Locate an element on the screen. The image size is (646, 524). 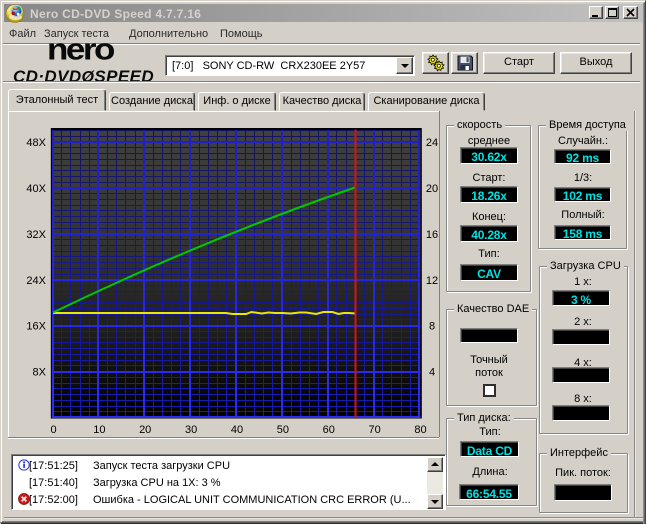
svg-text: 60 is located at coordinates (329, 430).